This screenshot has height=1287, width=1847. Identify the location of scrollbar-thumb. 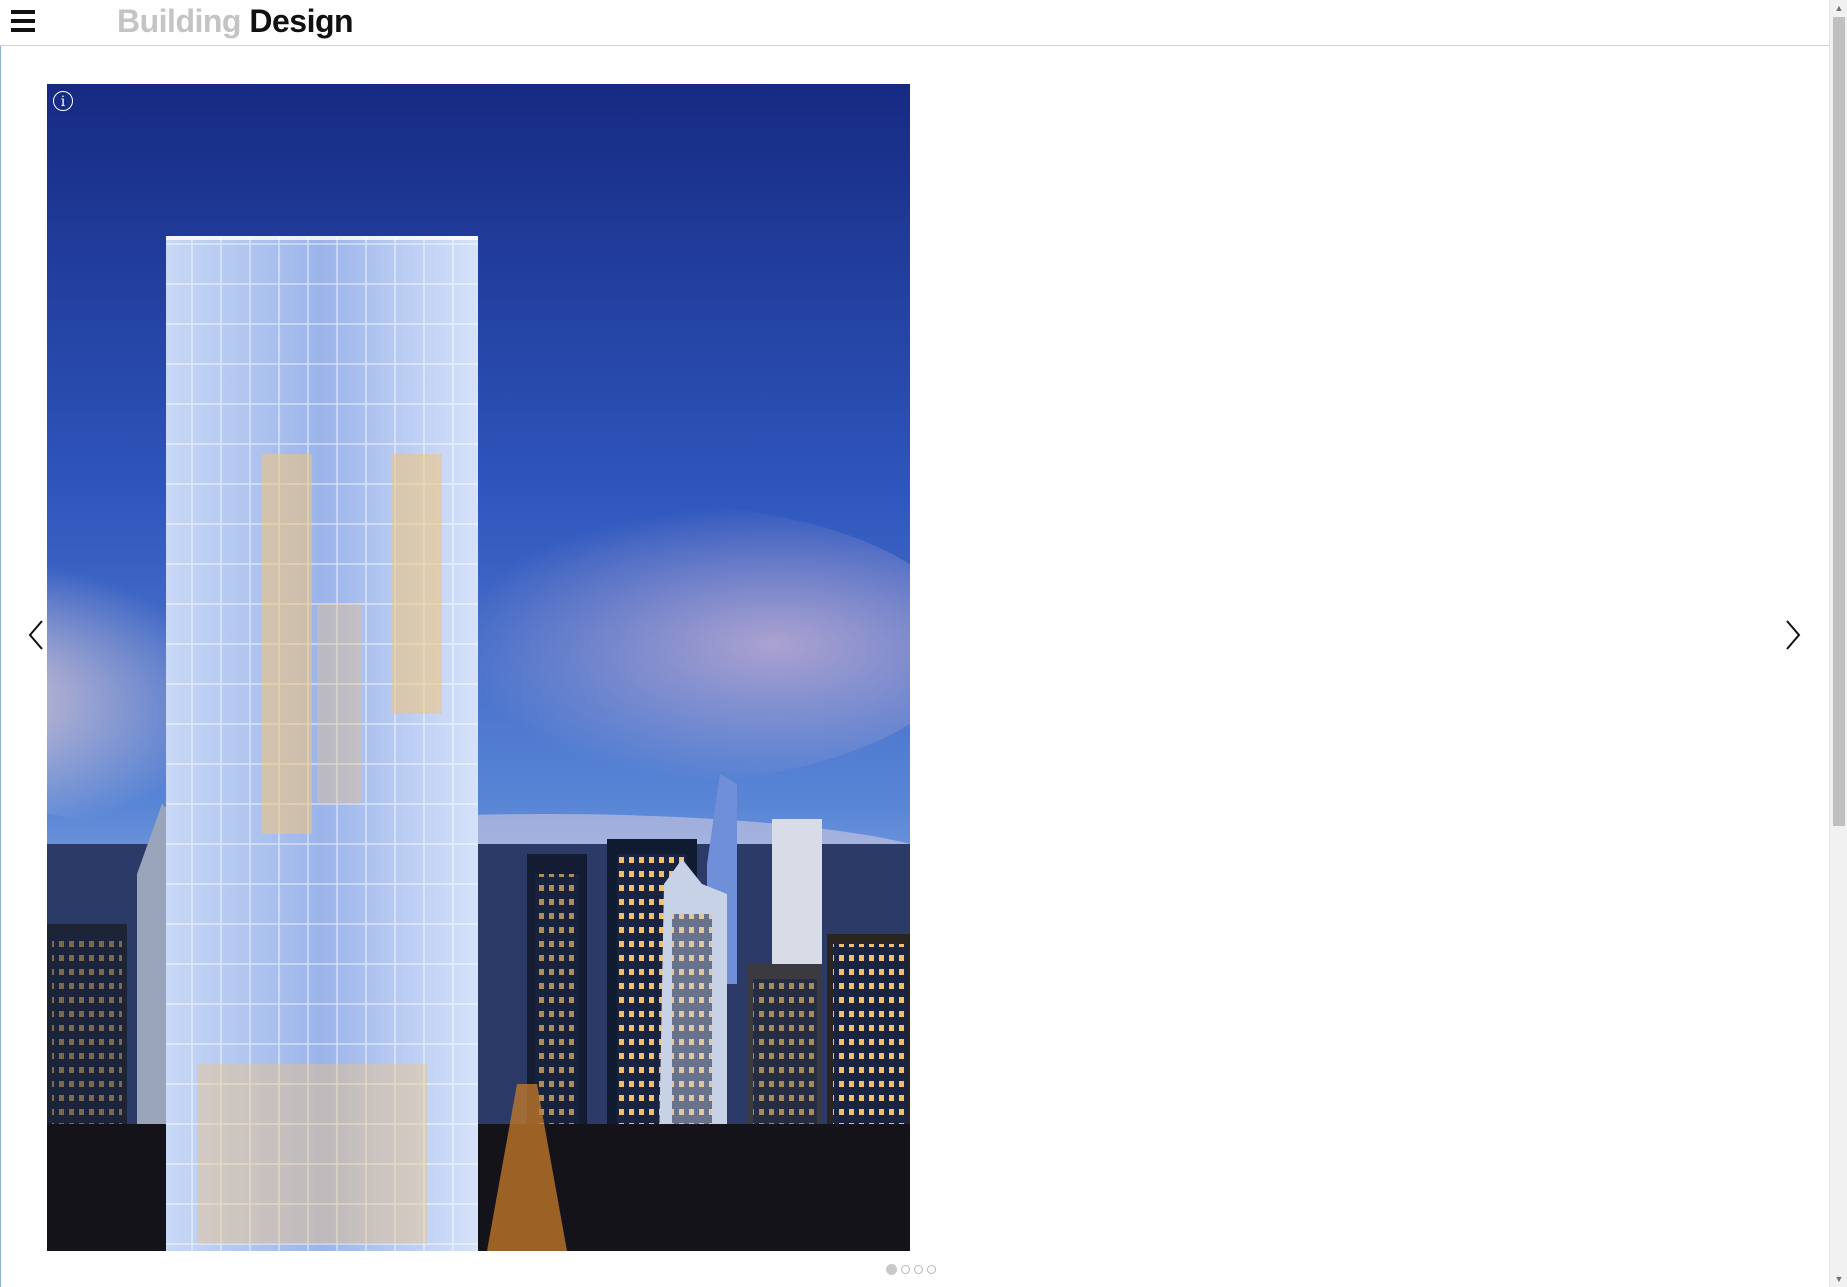
(1839, 421).